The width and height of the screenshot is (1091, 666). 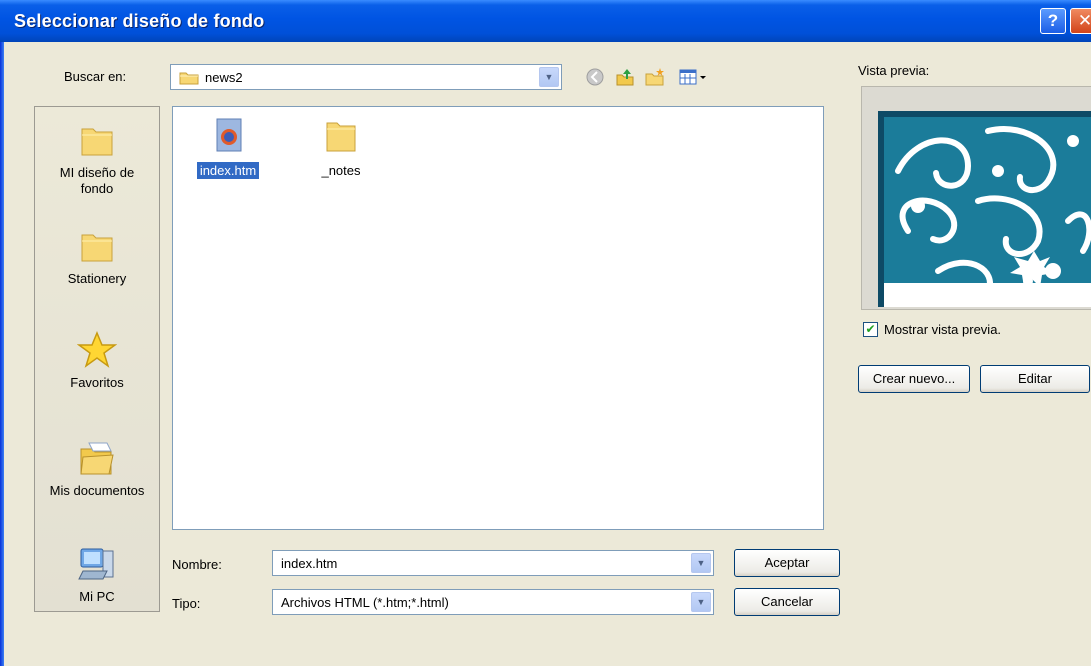 What do you see at coordinates (365, 602) in the screenshot?
I see `filetype-value: Archivos HTML (*.htm;*.html)` at bounding box center [365, 602].